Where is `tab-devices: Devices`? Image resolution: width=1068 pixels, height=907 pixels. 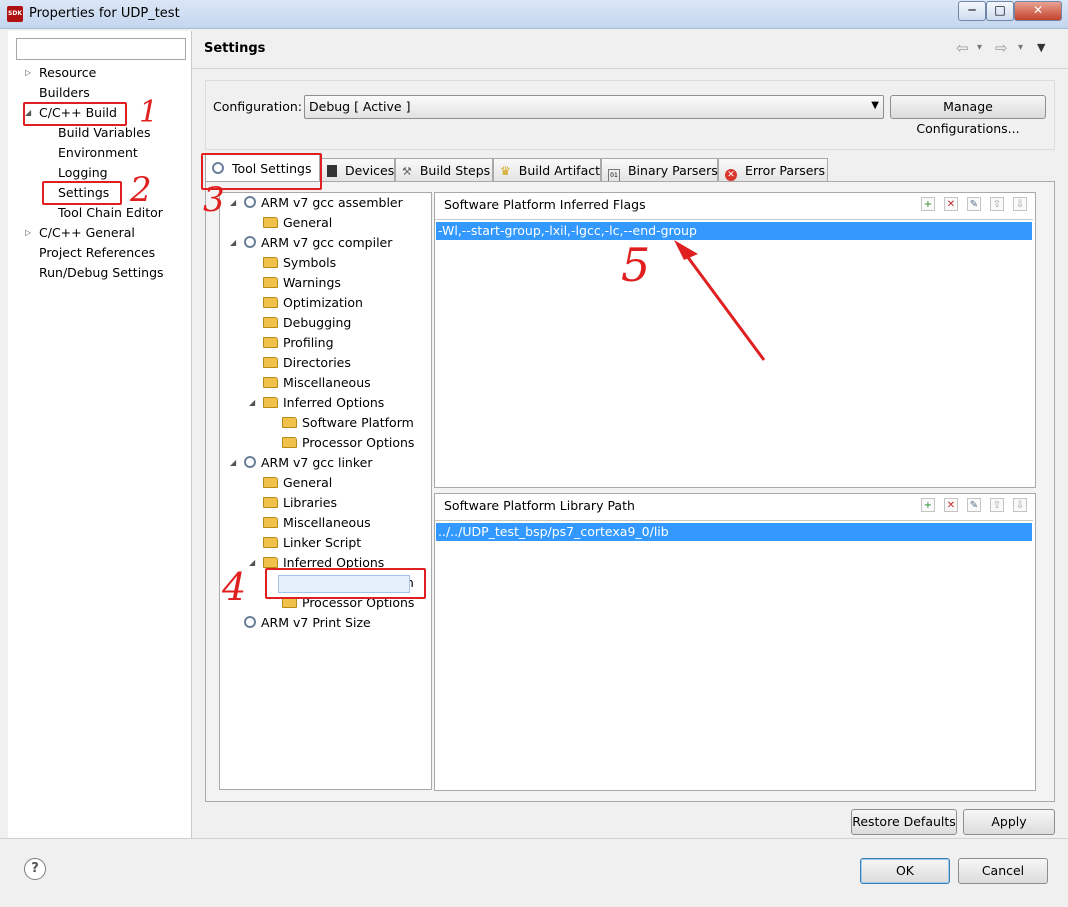
tab-devices: Devices is located at coordinates (357, 170).